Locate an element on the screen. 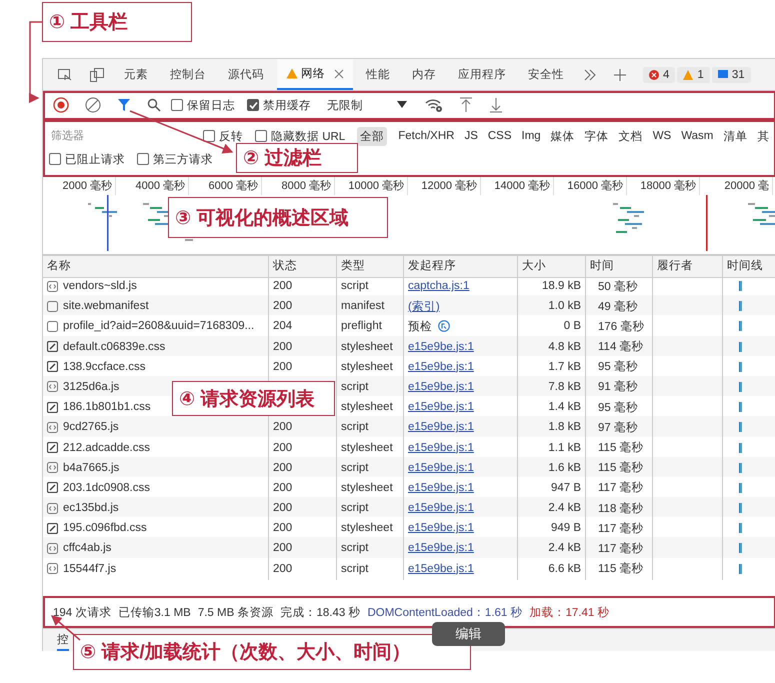 The image size is (775, 683). status-code: 200 is located at coordinates (282, 306).